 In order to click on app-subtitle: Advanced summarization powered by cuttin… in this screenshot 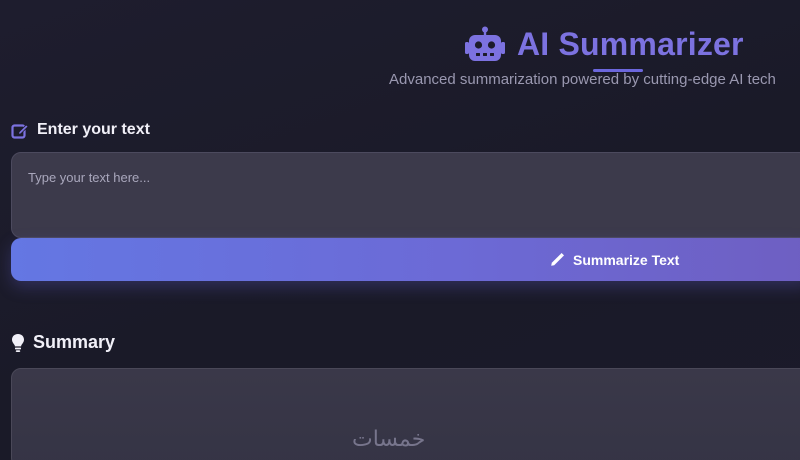, I will do `click(582, 79)`.